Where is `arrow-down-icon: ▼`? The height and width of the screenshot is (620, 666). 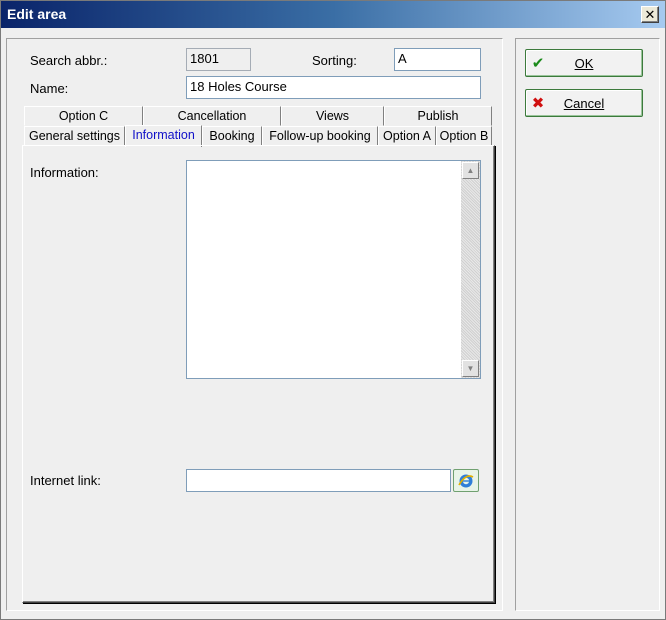 arrow-down-icon: ▼ is located at coordinates (470, 368).